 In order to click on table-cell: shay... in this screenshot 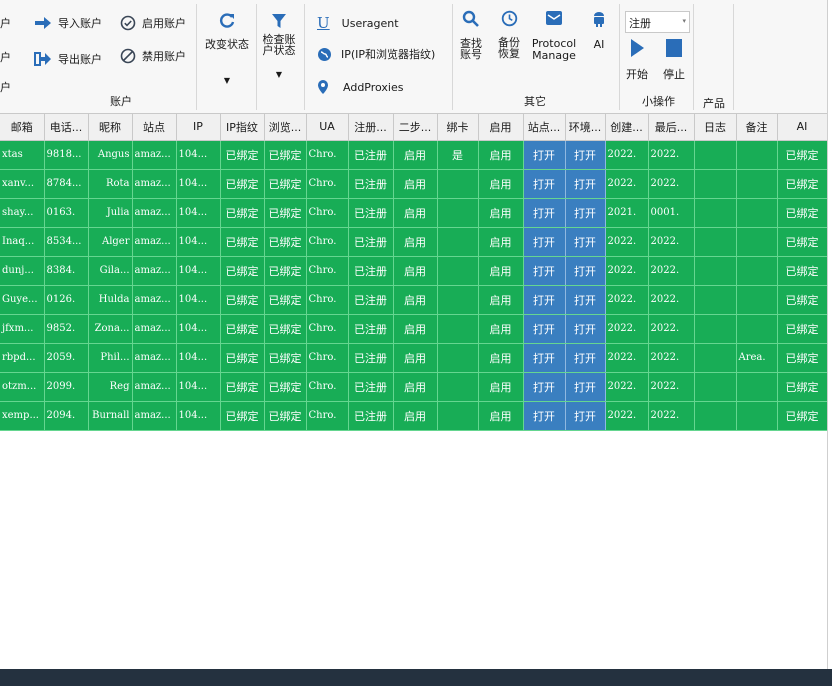, I will do `click(22, 213)`.